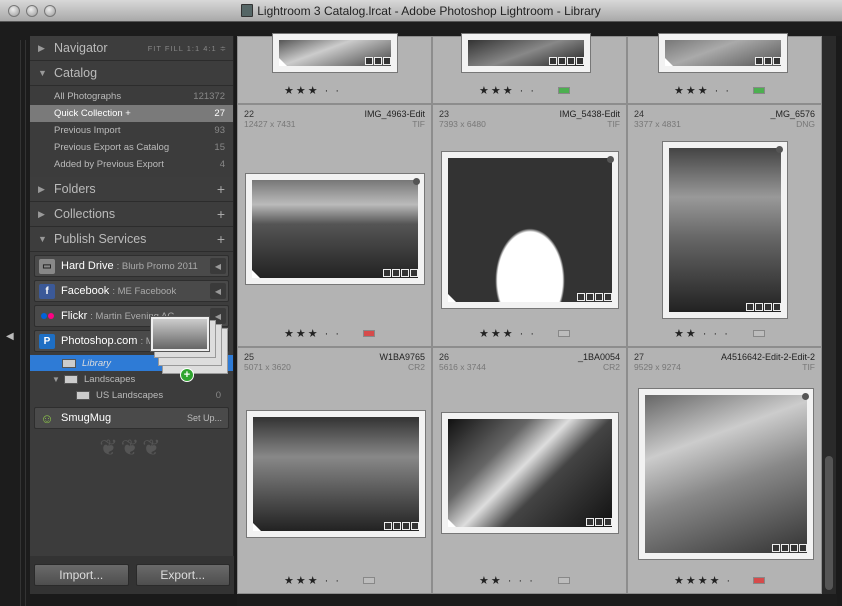 Image resolution: width=842 pixels, height=606 pixels. I want to click on collections-label: Collections, so click(85, 214).